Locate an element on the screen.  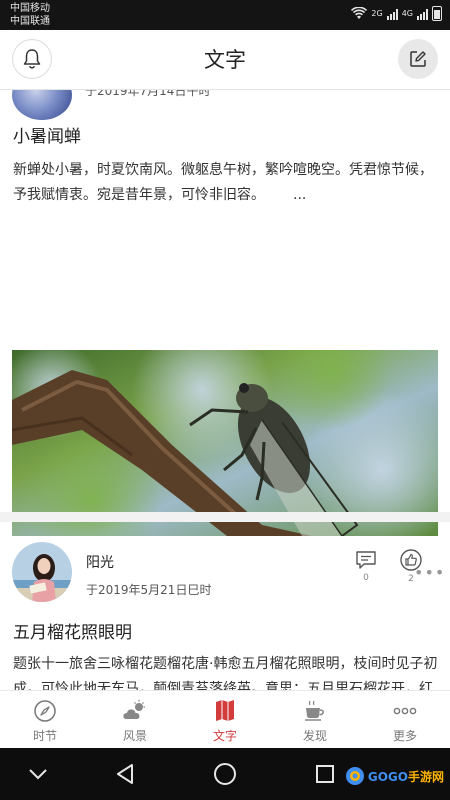
coffee-icon is located at coordinates (314, 710).